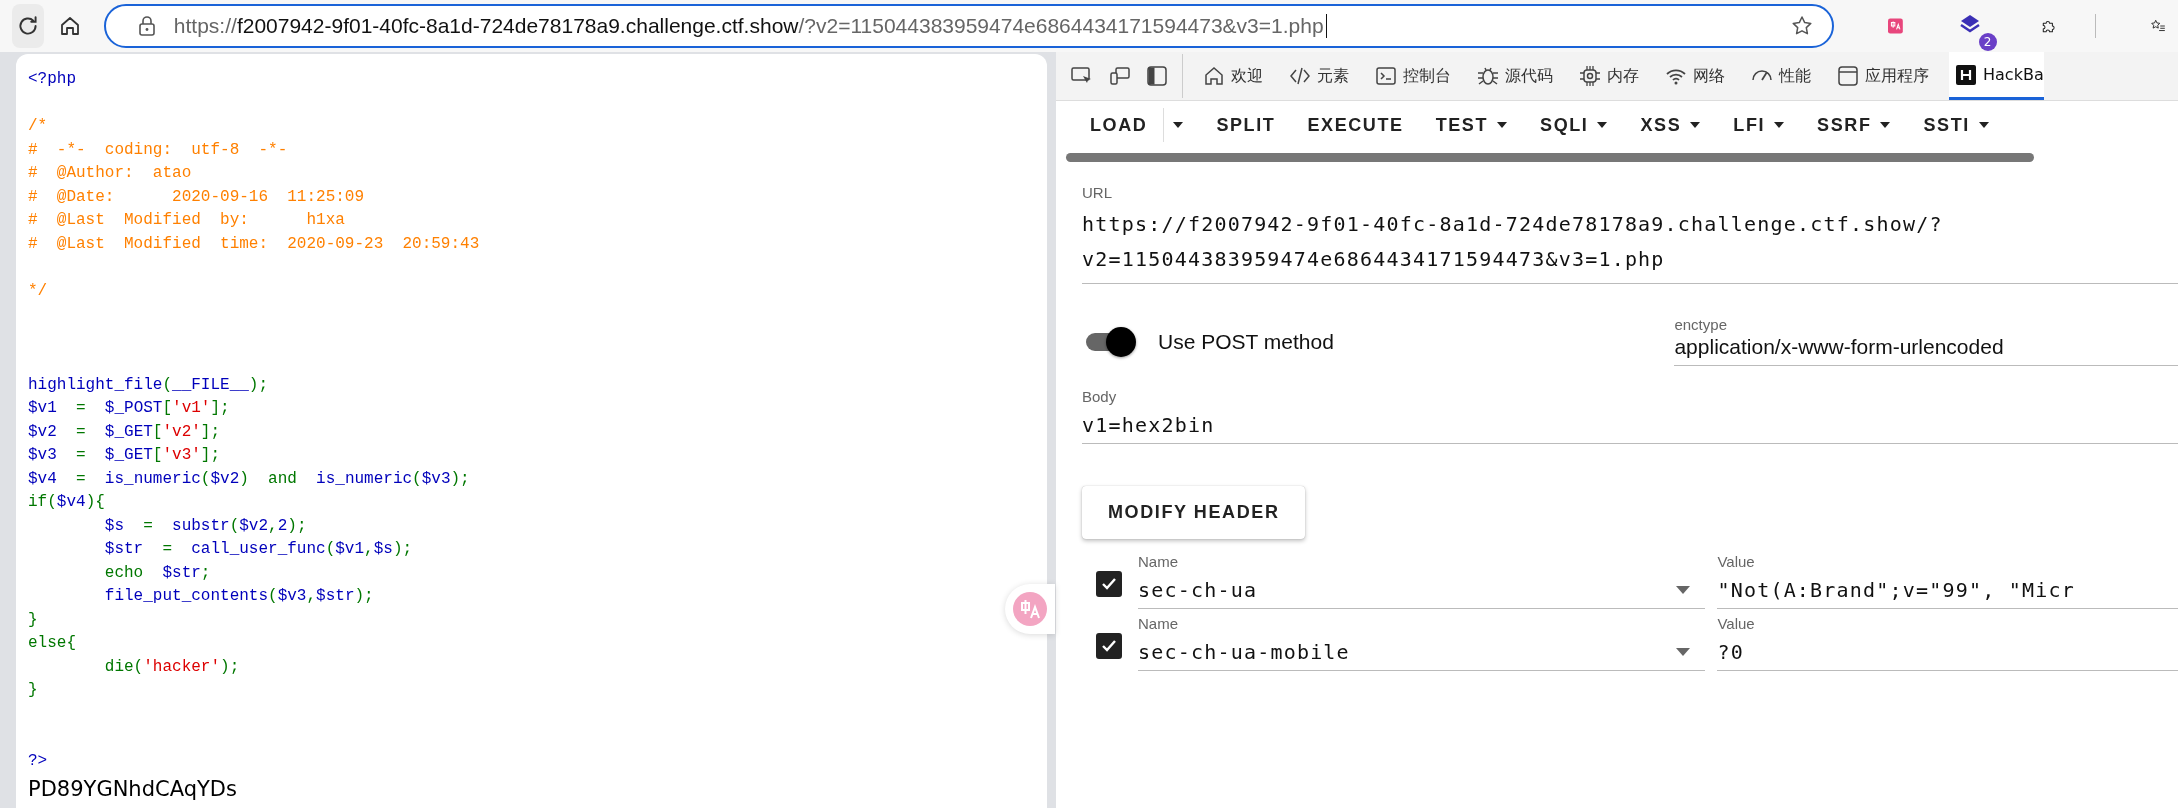 This screenshot has width=2178, height=808. Describe the element at coordinates (132, 789) in the screenshot. I see `output-text: PD89YGNhdCAqYDs` at that location.